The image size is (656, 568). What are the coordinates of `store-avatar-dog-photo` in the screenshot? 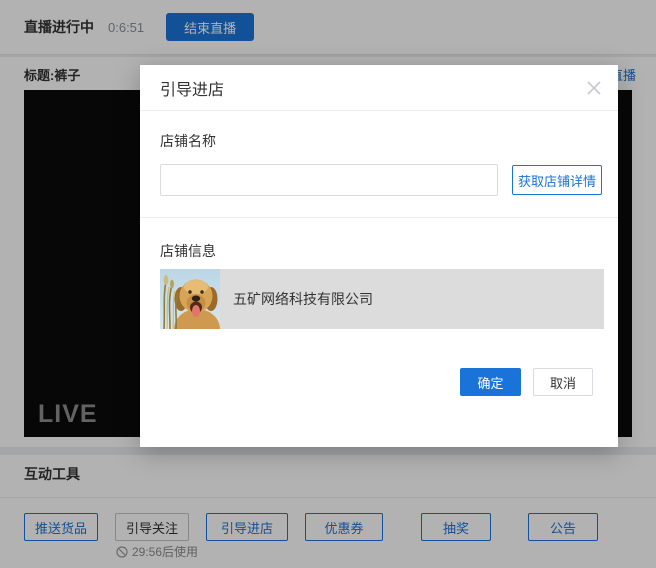 It's located at (190, 299).